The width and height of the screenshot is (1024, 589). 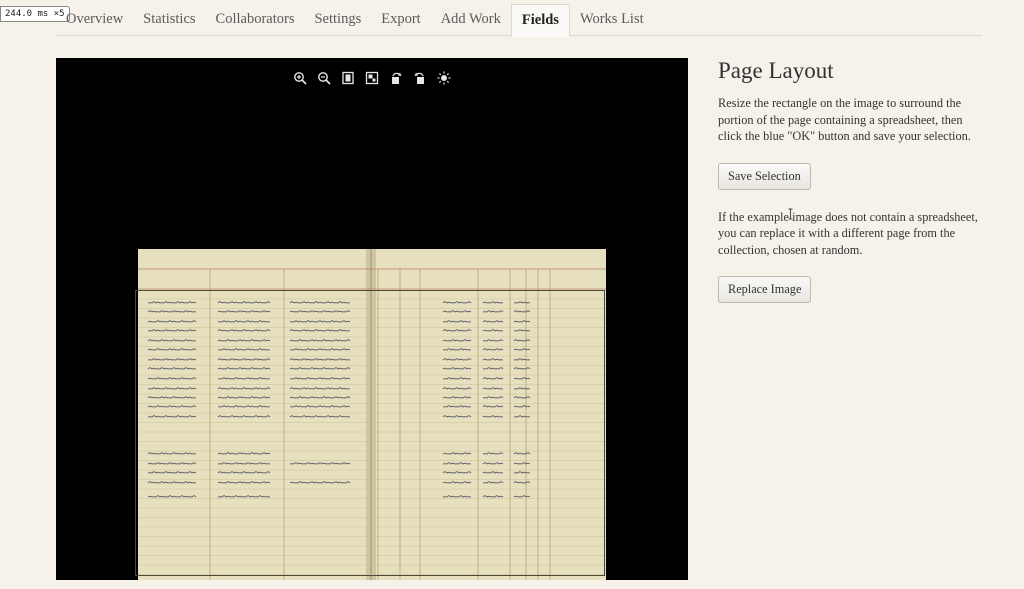 I want to click on tab-settings: Settings, so click(x=337, y=19).